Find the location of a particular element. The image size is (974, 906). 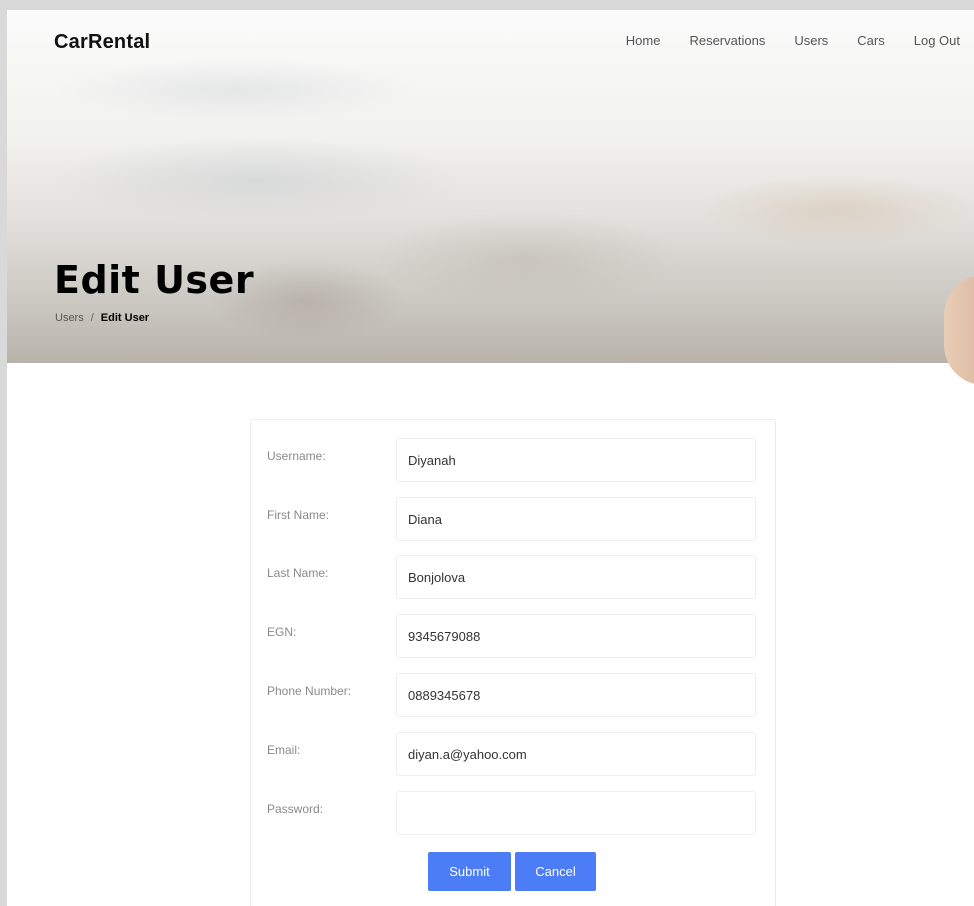

form-row-first-name: First Name: is located at coordinates (513, 520).